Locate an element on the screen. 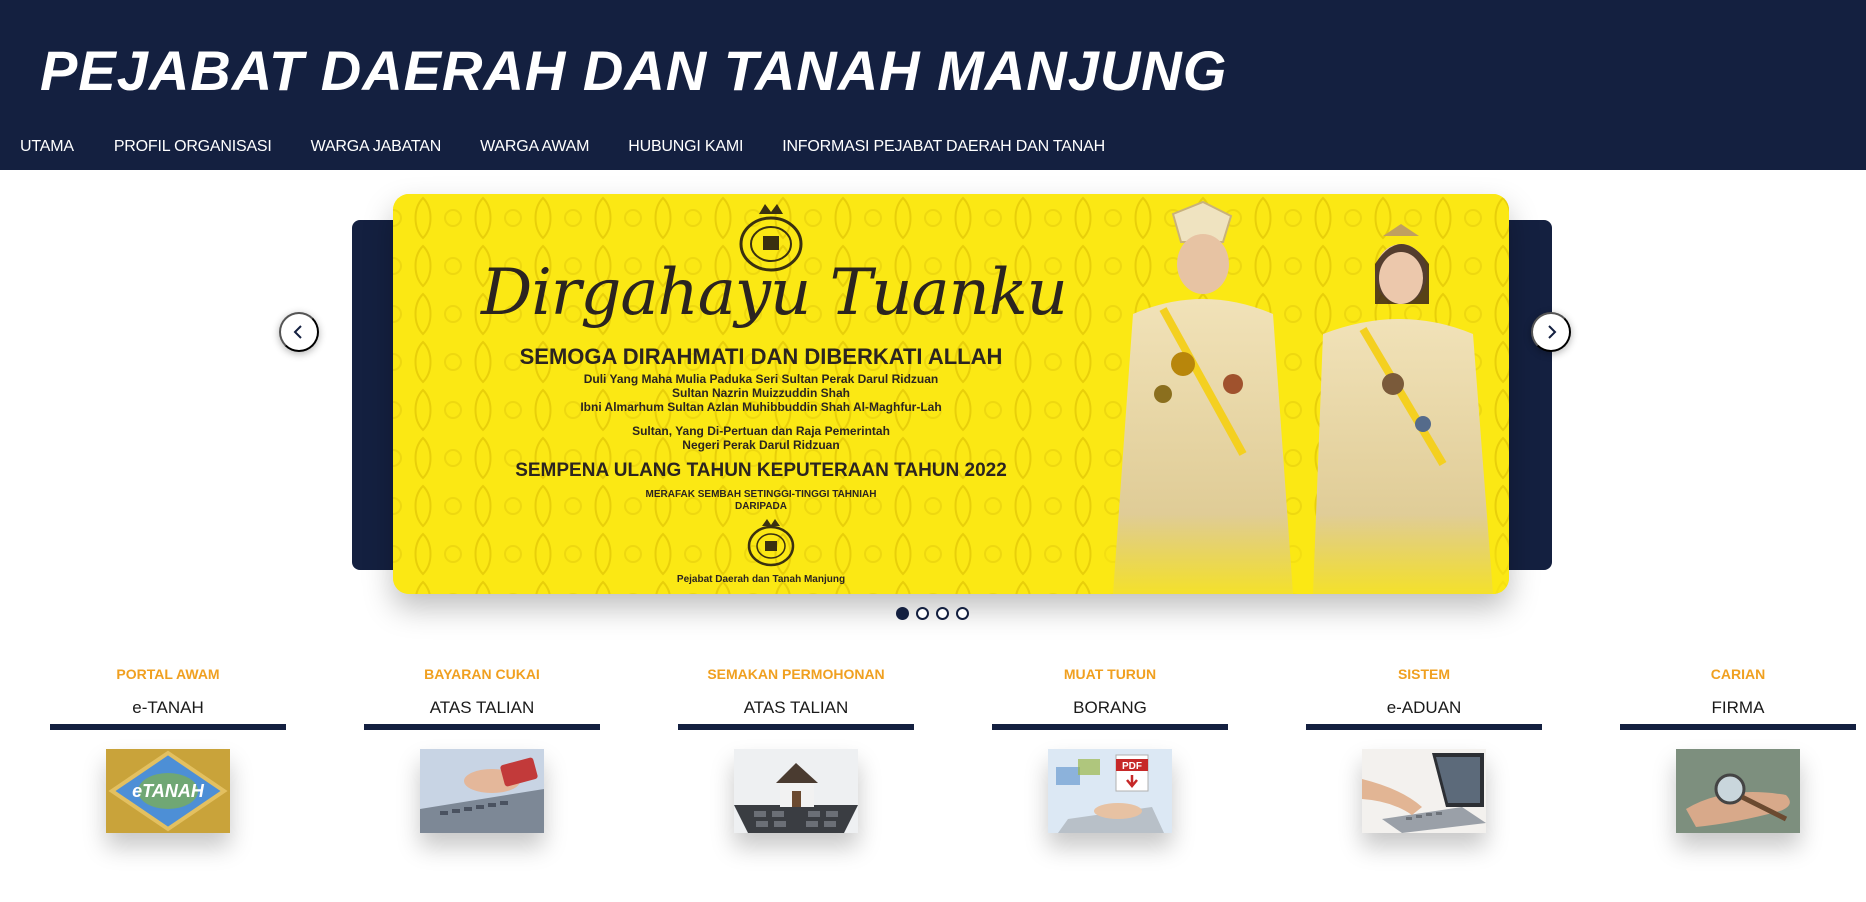  service-card-sistem-eaduan: SISTEM e-ADUAN is located at coordinates (1424, 748).